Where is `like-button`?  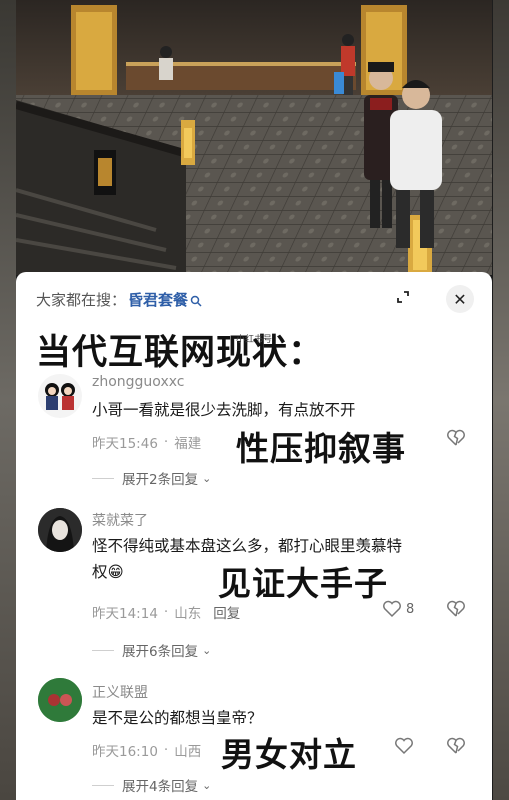
like-button is located at coordinates (404, 746).